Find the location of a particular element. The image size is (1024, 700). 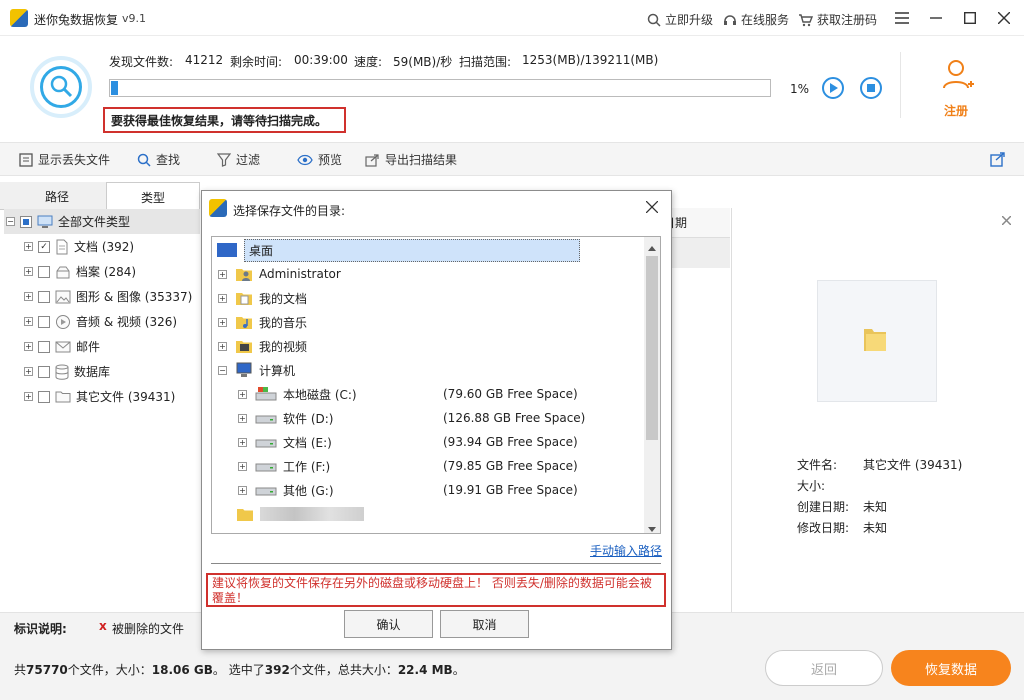

scrollbar-thumb is located at coordinates (652, 348).